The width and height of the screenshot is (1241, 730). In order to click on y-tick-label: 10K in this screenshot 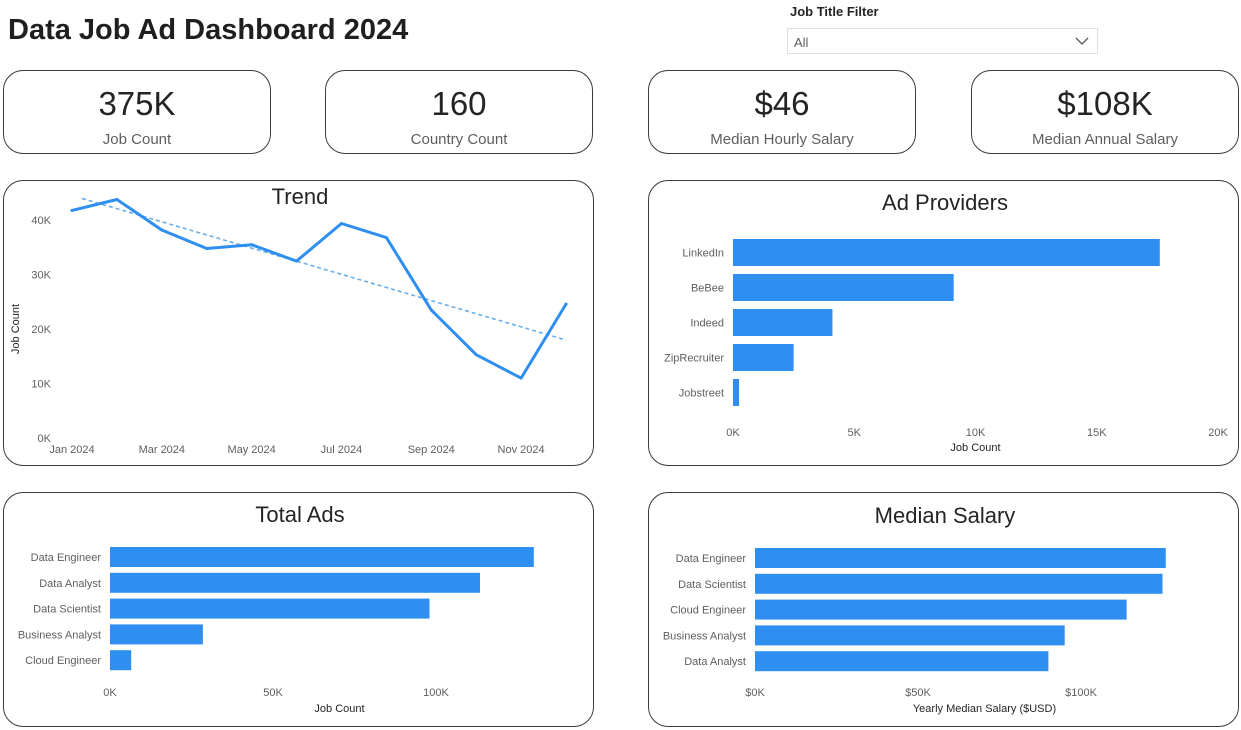, I will do `click(41, 385)`.